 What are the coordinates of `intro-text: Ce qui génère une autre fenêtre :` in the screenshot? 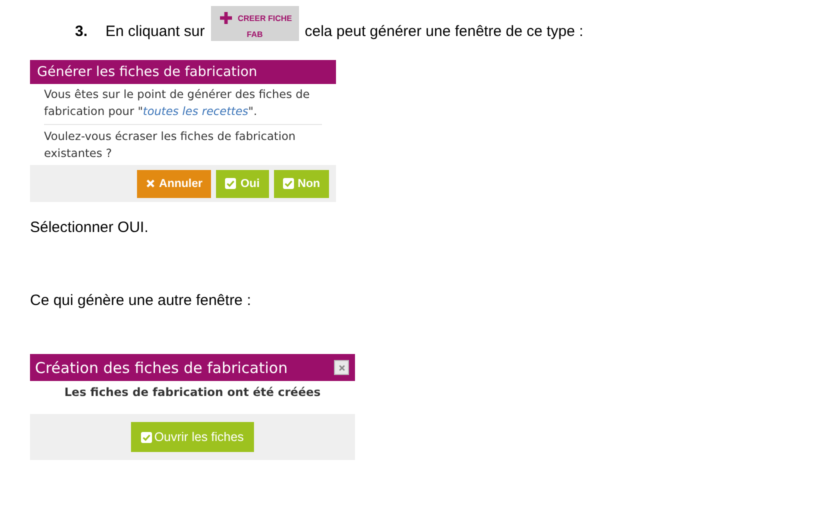 It's located at (141, 300).